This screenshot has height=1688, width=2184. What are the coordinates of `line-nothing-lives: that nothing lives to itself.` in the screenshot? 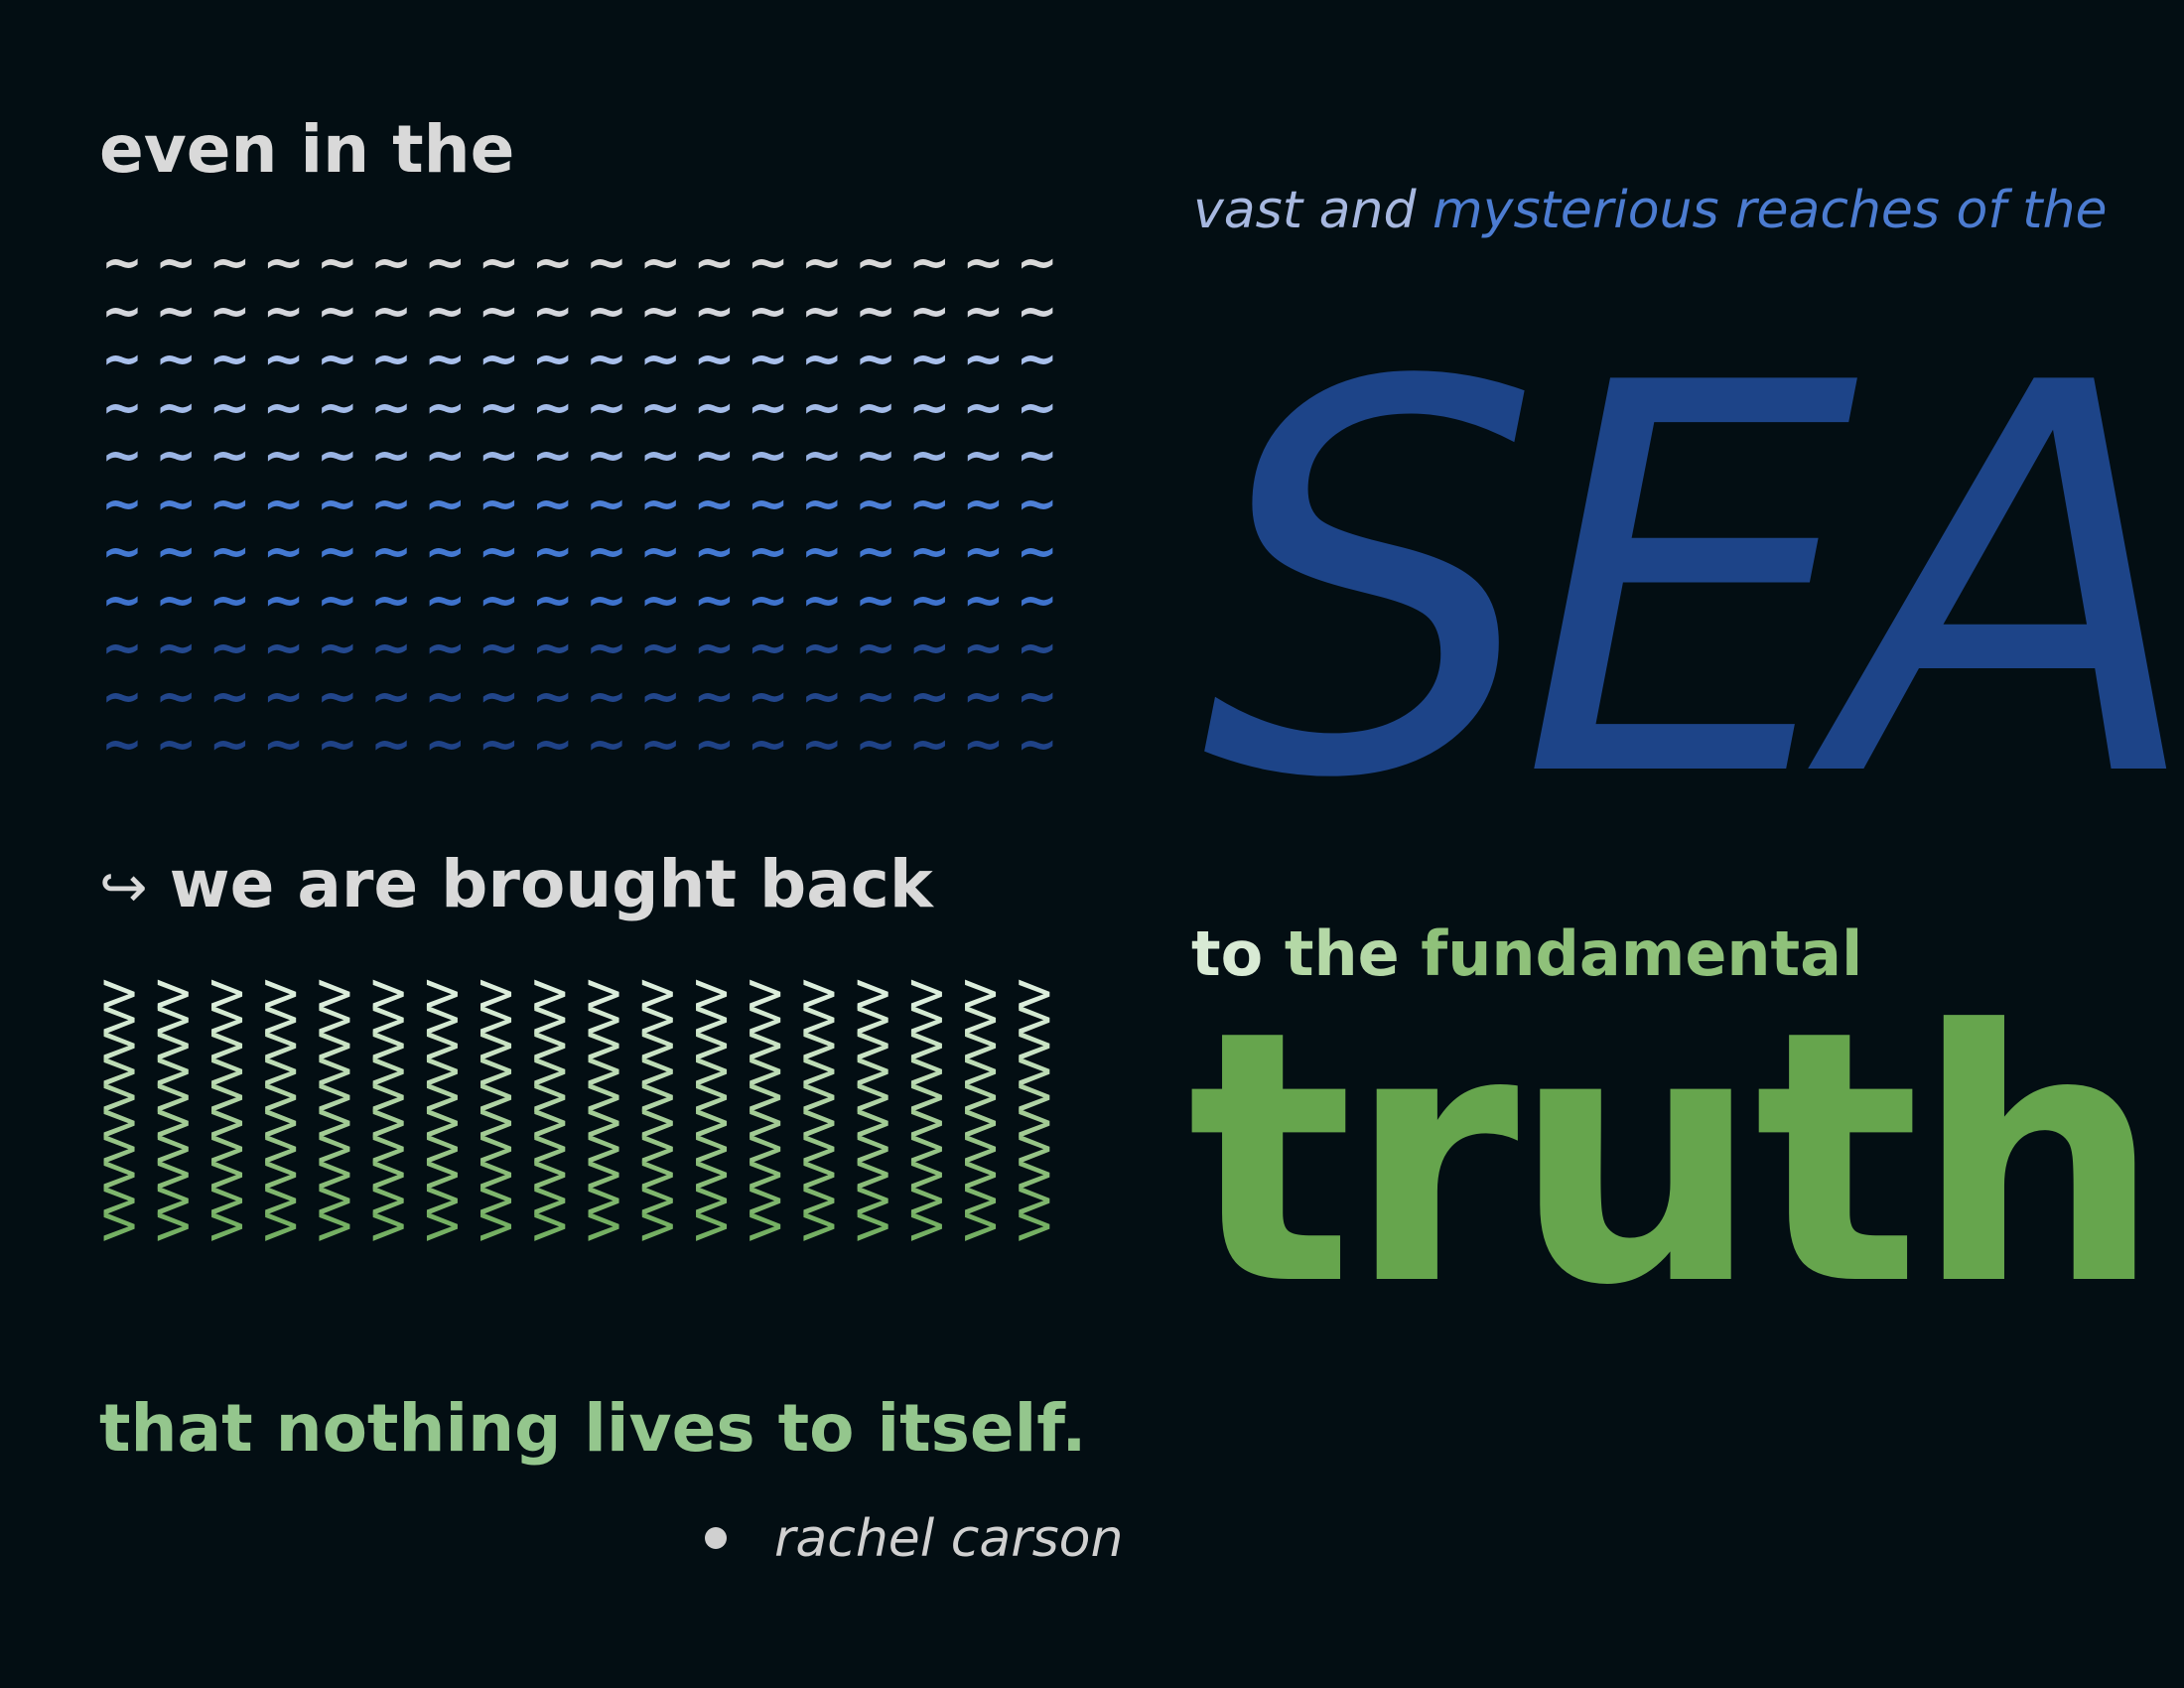 It's located at (593, 1428).